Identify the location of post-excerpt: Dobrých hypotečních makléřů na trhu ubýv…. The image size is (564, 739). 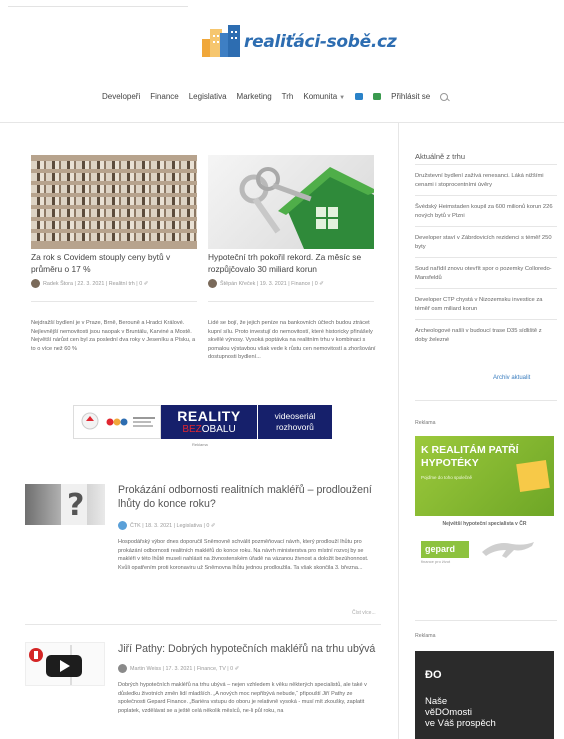
(242, 698).